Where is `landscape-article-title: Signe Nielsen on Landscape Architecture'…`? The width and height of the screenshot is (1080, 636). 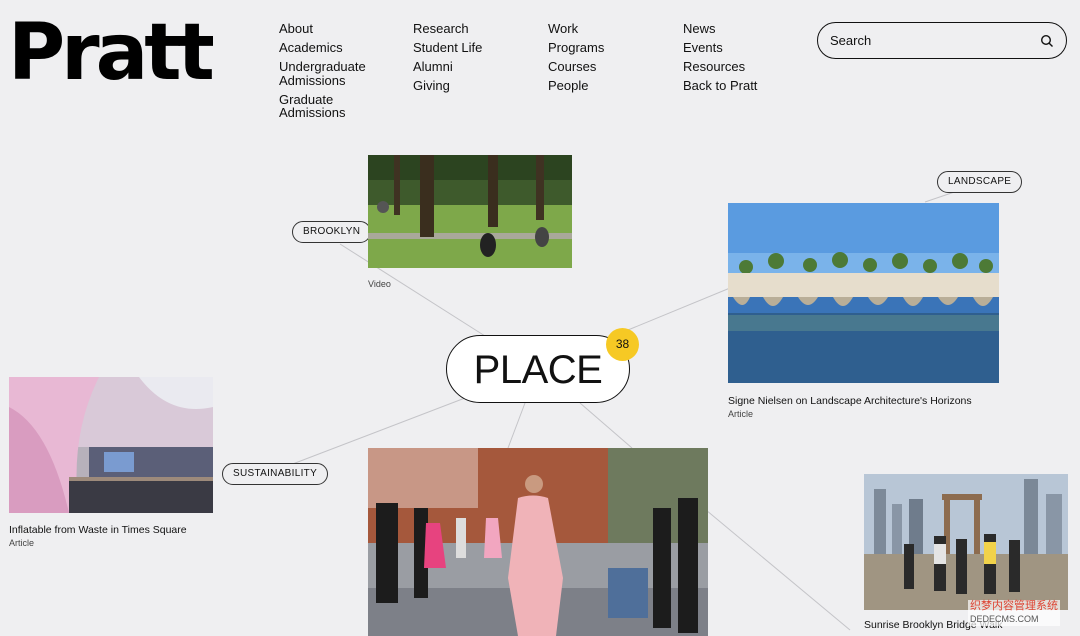 landscape-article-title: Signe Nielsen on Landscape Architecture'… is located at coordinates (850, 401).